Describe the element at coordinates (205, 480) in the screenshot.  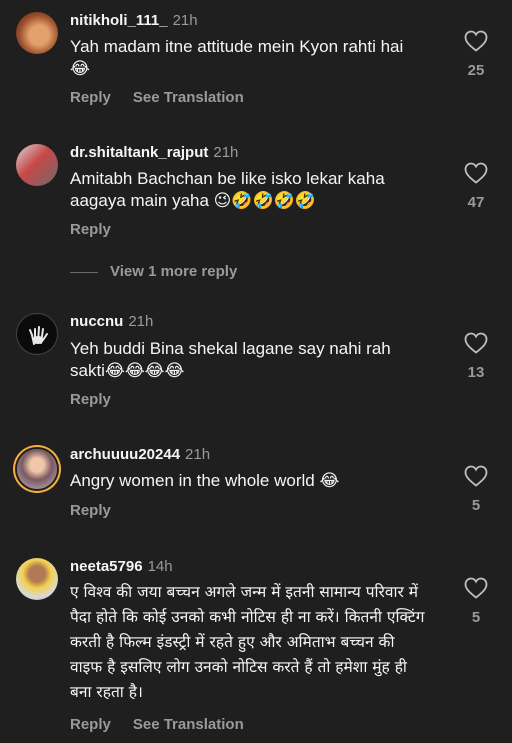
I see `comment-text: Angry women in the whole world 😂` at that location.